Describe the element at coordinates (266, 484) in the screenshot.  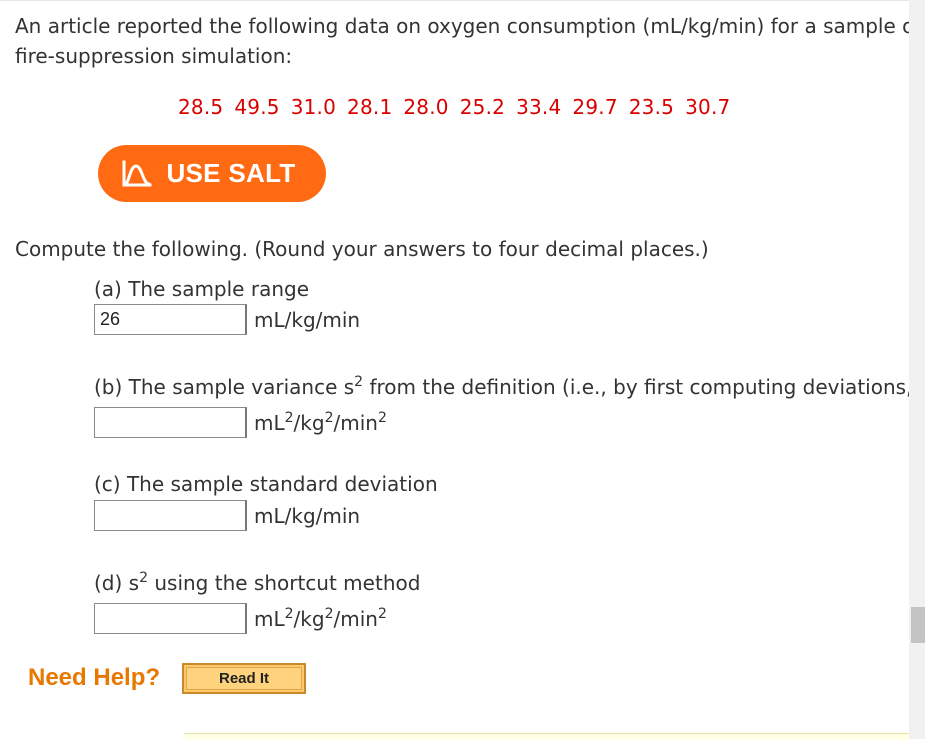
I see `part-c-label: (c) The sample standard deviation` at that location.